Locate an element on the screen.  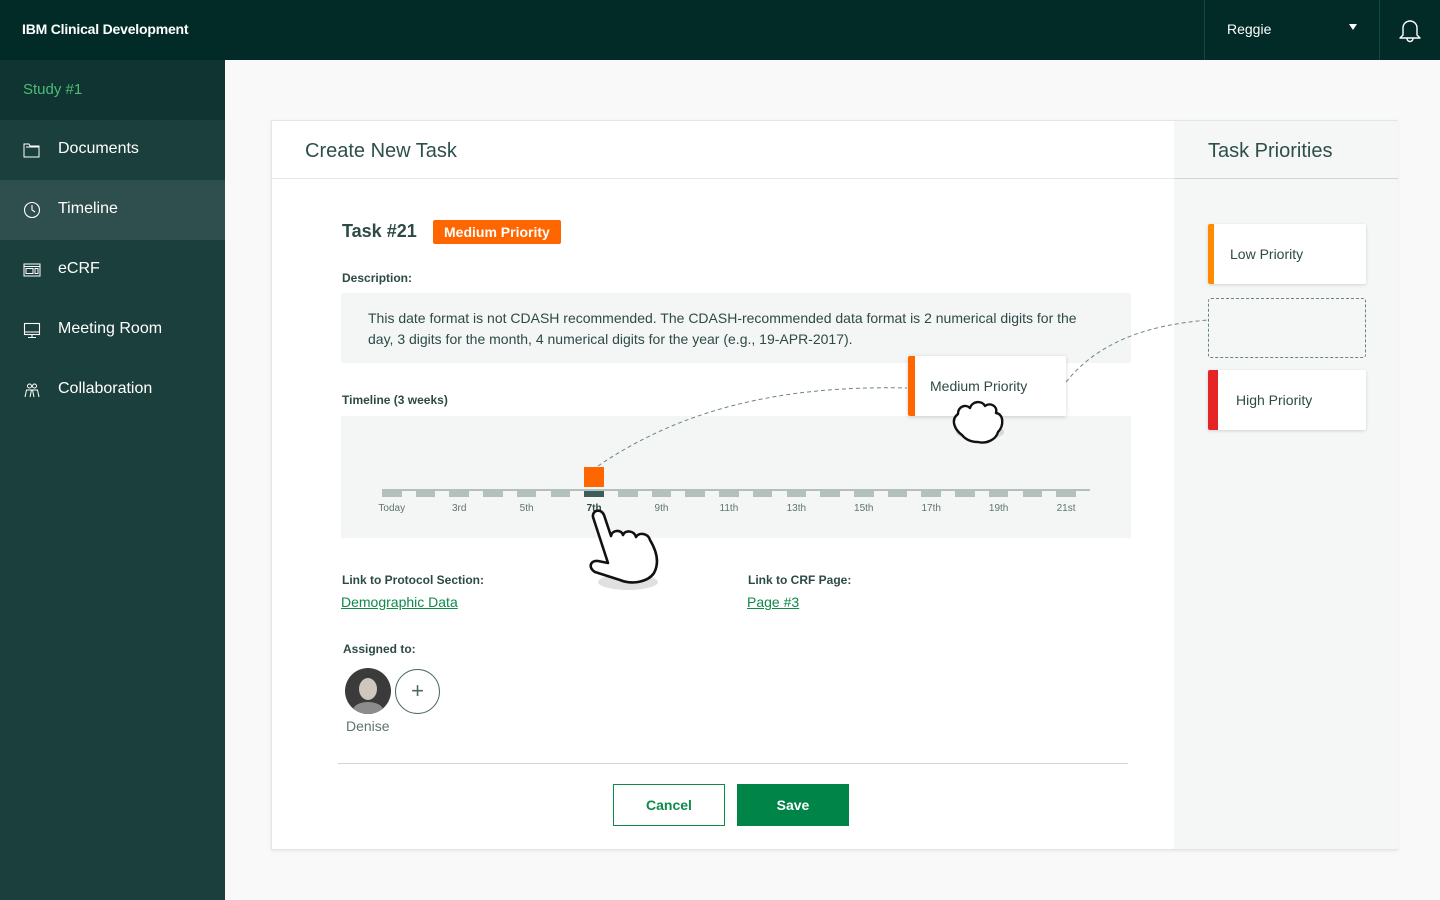
page-title: Create New Task is located at coordinates (381, 151).